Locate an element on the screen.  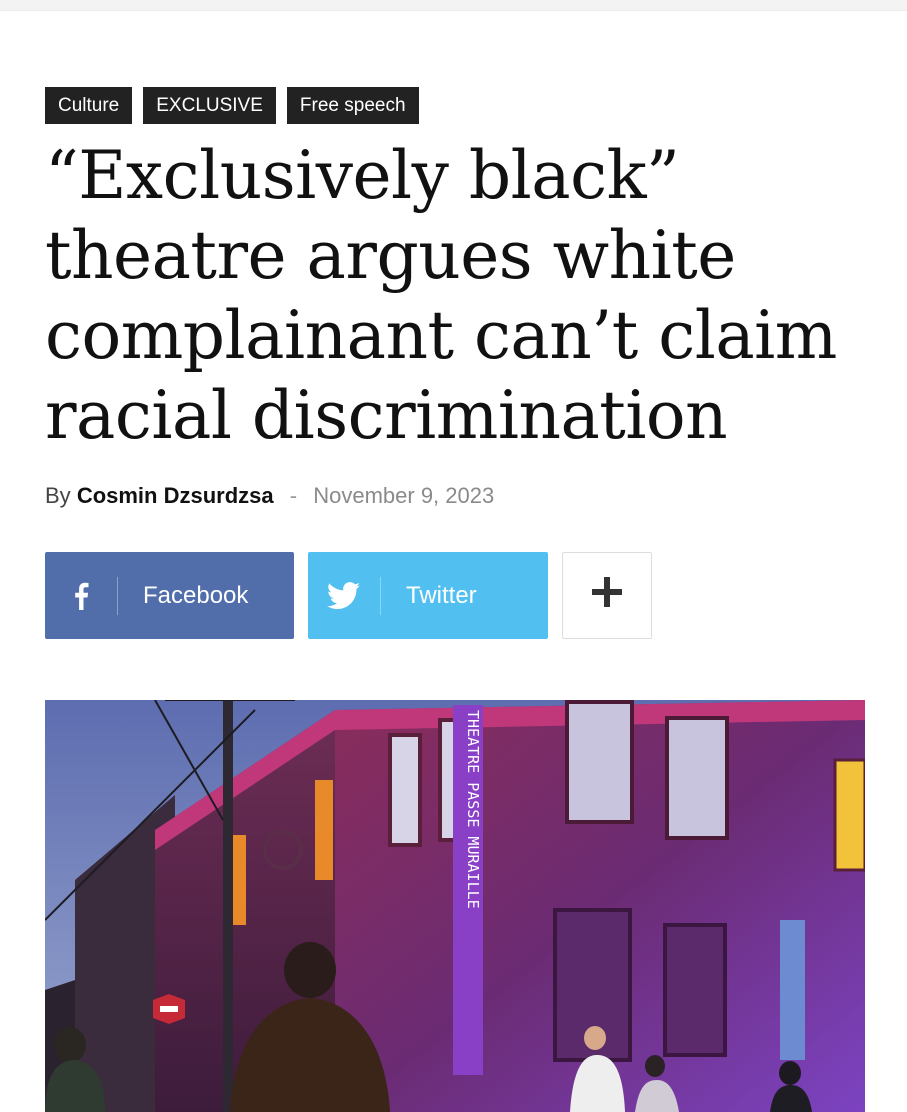
browser-top-bar is located at coordinates (453, 5).